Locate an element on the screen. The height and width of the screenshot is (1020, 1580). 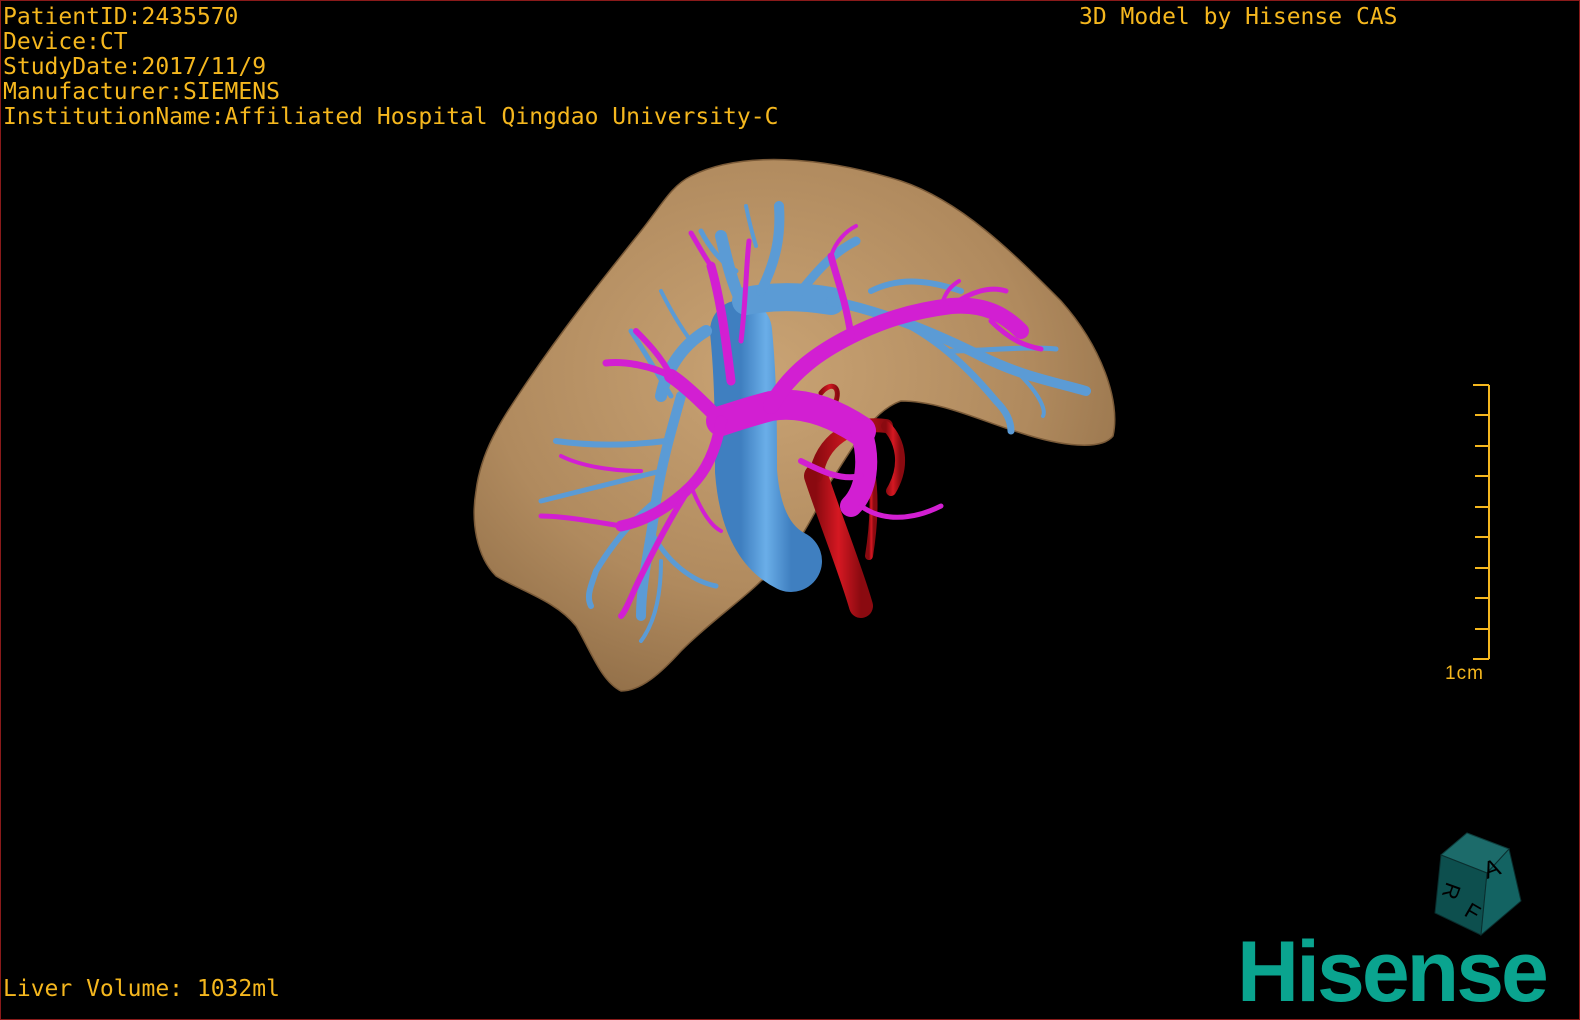
hisense-logo: Hisense is located at coordinates (1393, 972).